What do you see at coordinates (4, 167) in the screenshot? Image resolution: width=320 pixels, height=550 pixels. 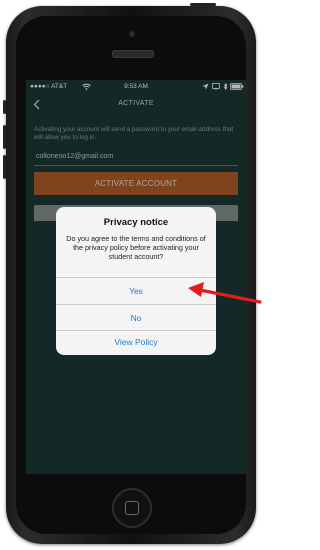 I see `volume-down-button` at bounding box center [4, 167].